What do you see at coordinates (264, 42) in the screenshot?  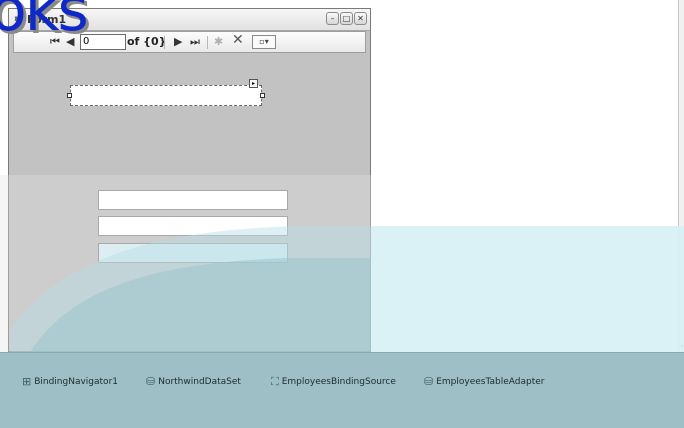 I see `dropdown-icon: ▫▾` at bounding box center [264, 42].